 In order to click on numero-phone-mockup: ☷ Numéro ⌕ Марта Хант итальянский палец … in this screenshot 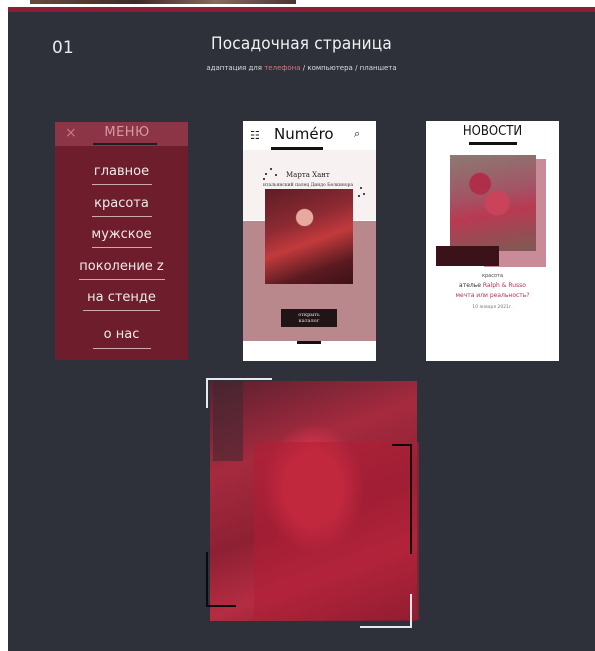, I will do `click(309, 241)`.